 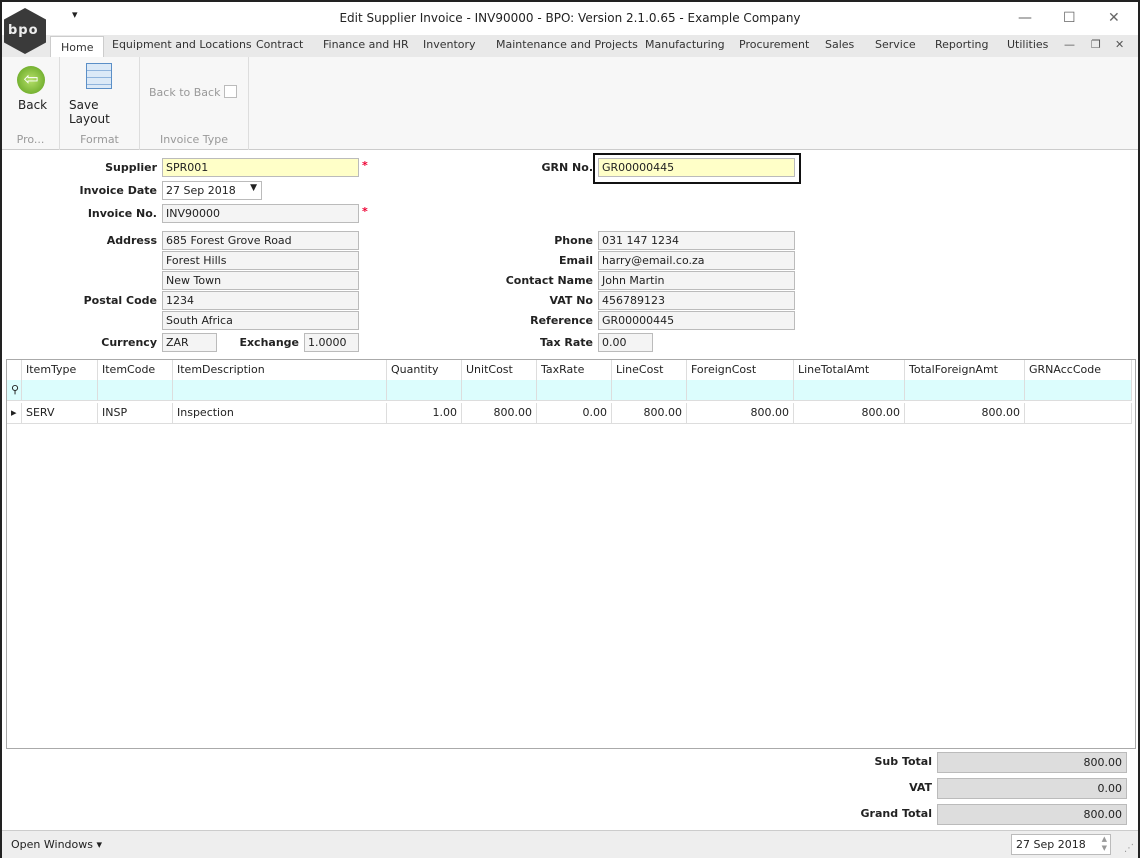 I want to click on exchange-label: Exchange, so click(x=269, y=342).